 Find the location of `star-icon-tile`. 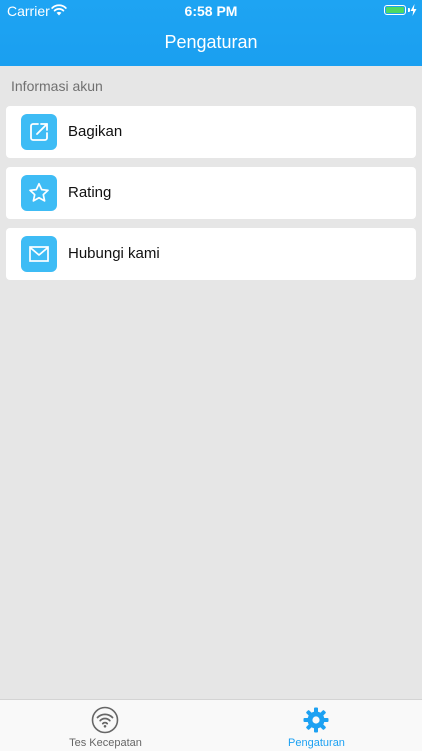

star-icon-tile is located at coordinates (39, 193).